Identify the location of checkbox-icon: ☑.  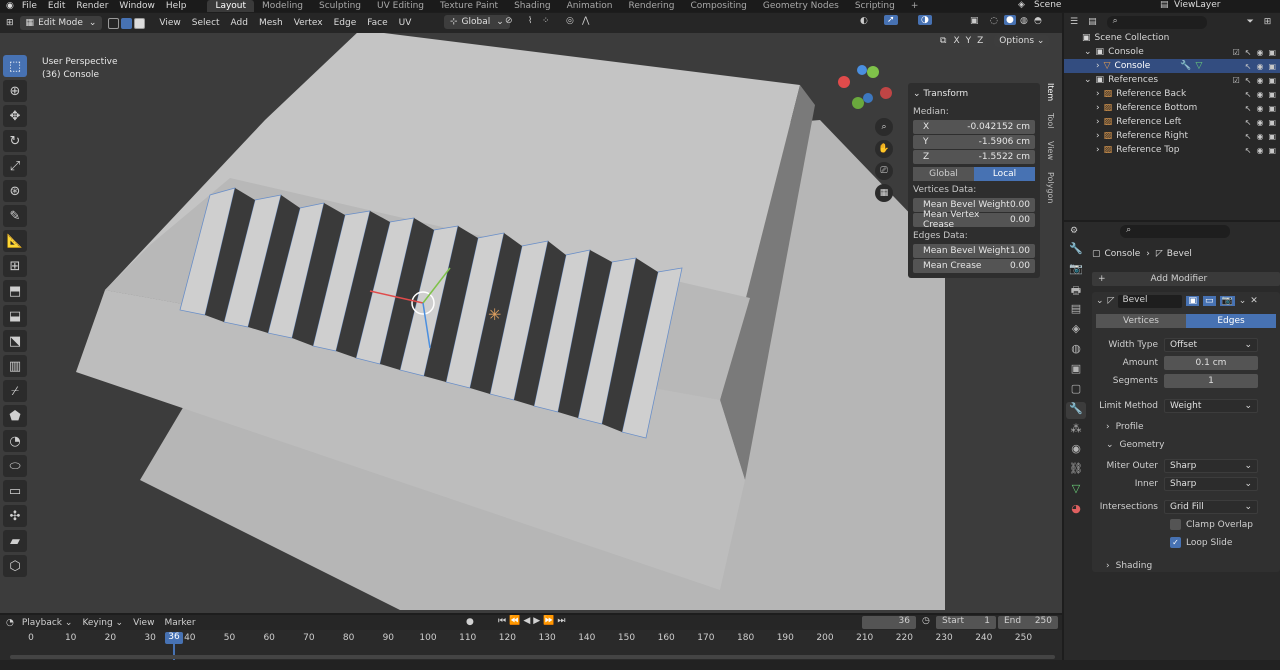
(1236, 52).